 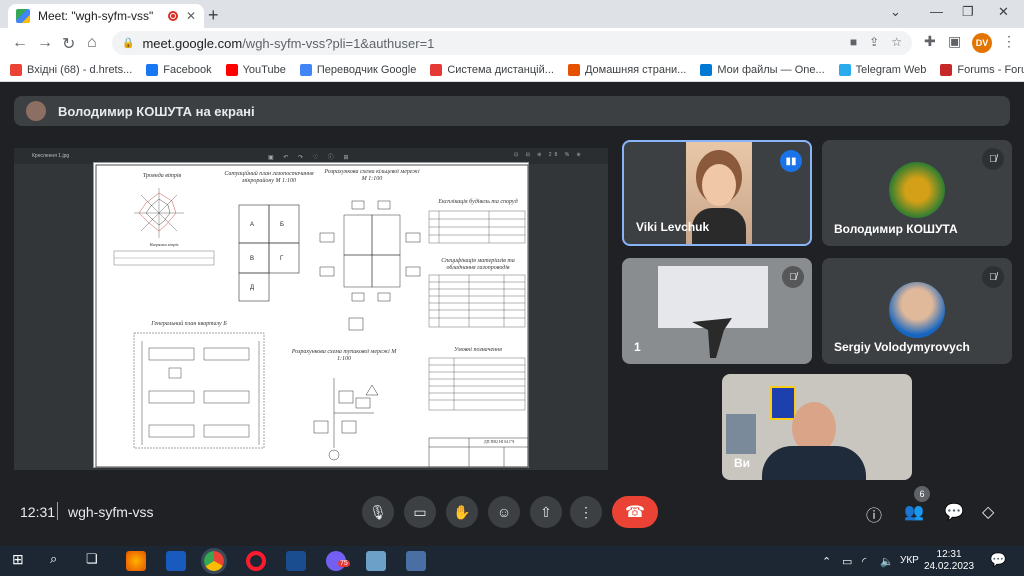 I want to click on participant-name: Володимир КОШУТА, so click(x=896, y=229).